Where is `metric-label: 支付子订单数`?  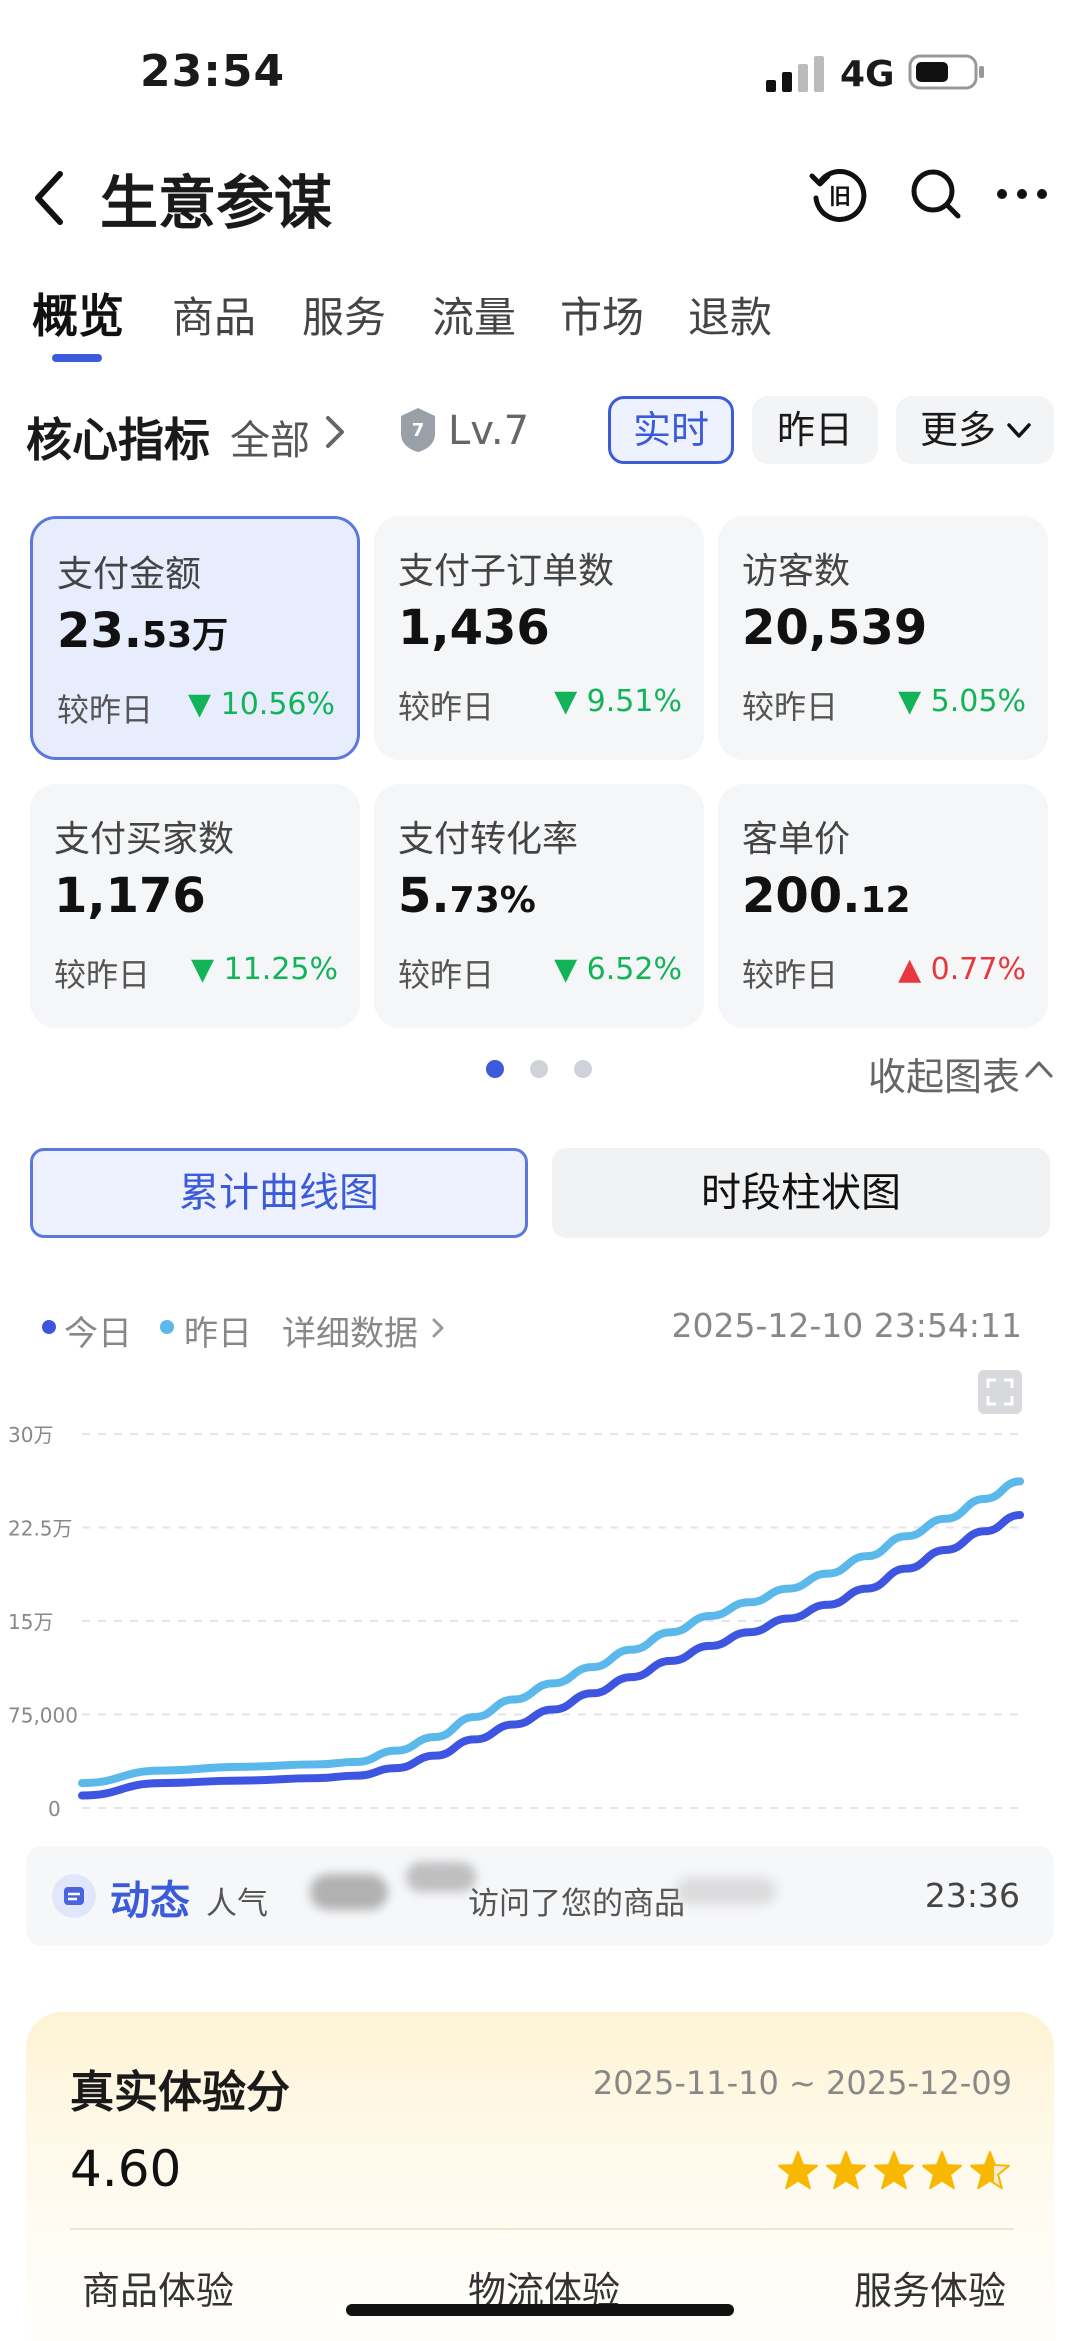 metric-label: 支付子订单数 is located at coordinates (506, 571).